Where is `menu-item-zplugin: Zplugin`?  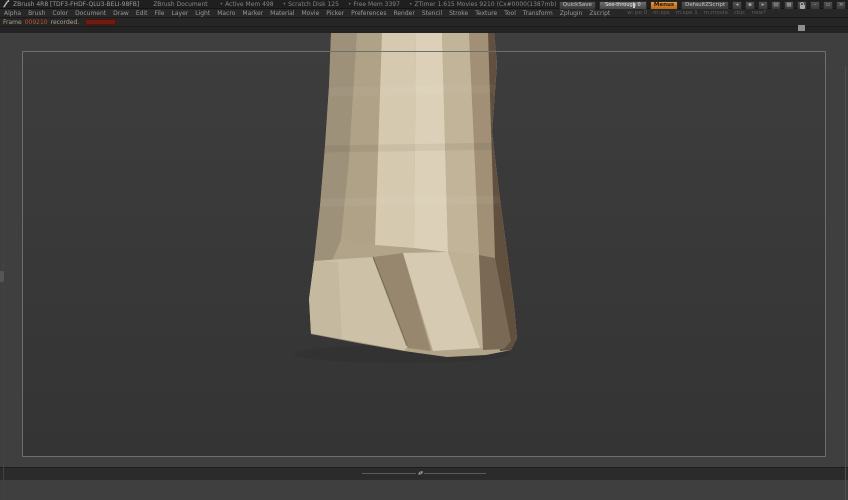
menu-item-zplugin: Zplugin is located at coordinates (571, 13).